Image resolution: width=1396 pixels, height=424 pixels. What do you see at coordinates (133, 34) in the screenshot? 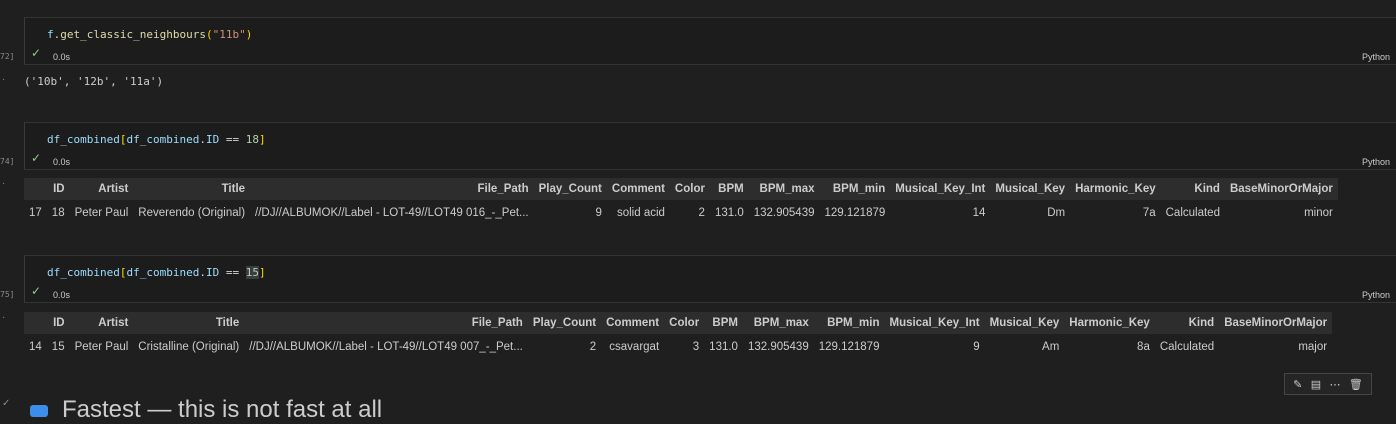
I see `code-token: get_classic_neighbours` at bounding box center [133, 34].